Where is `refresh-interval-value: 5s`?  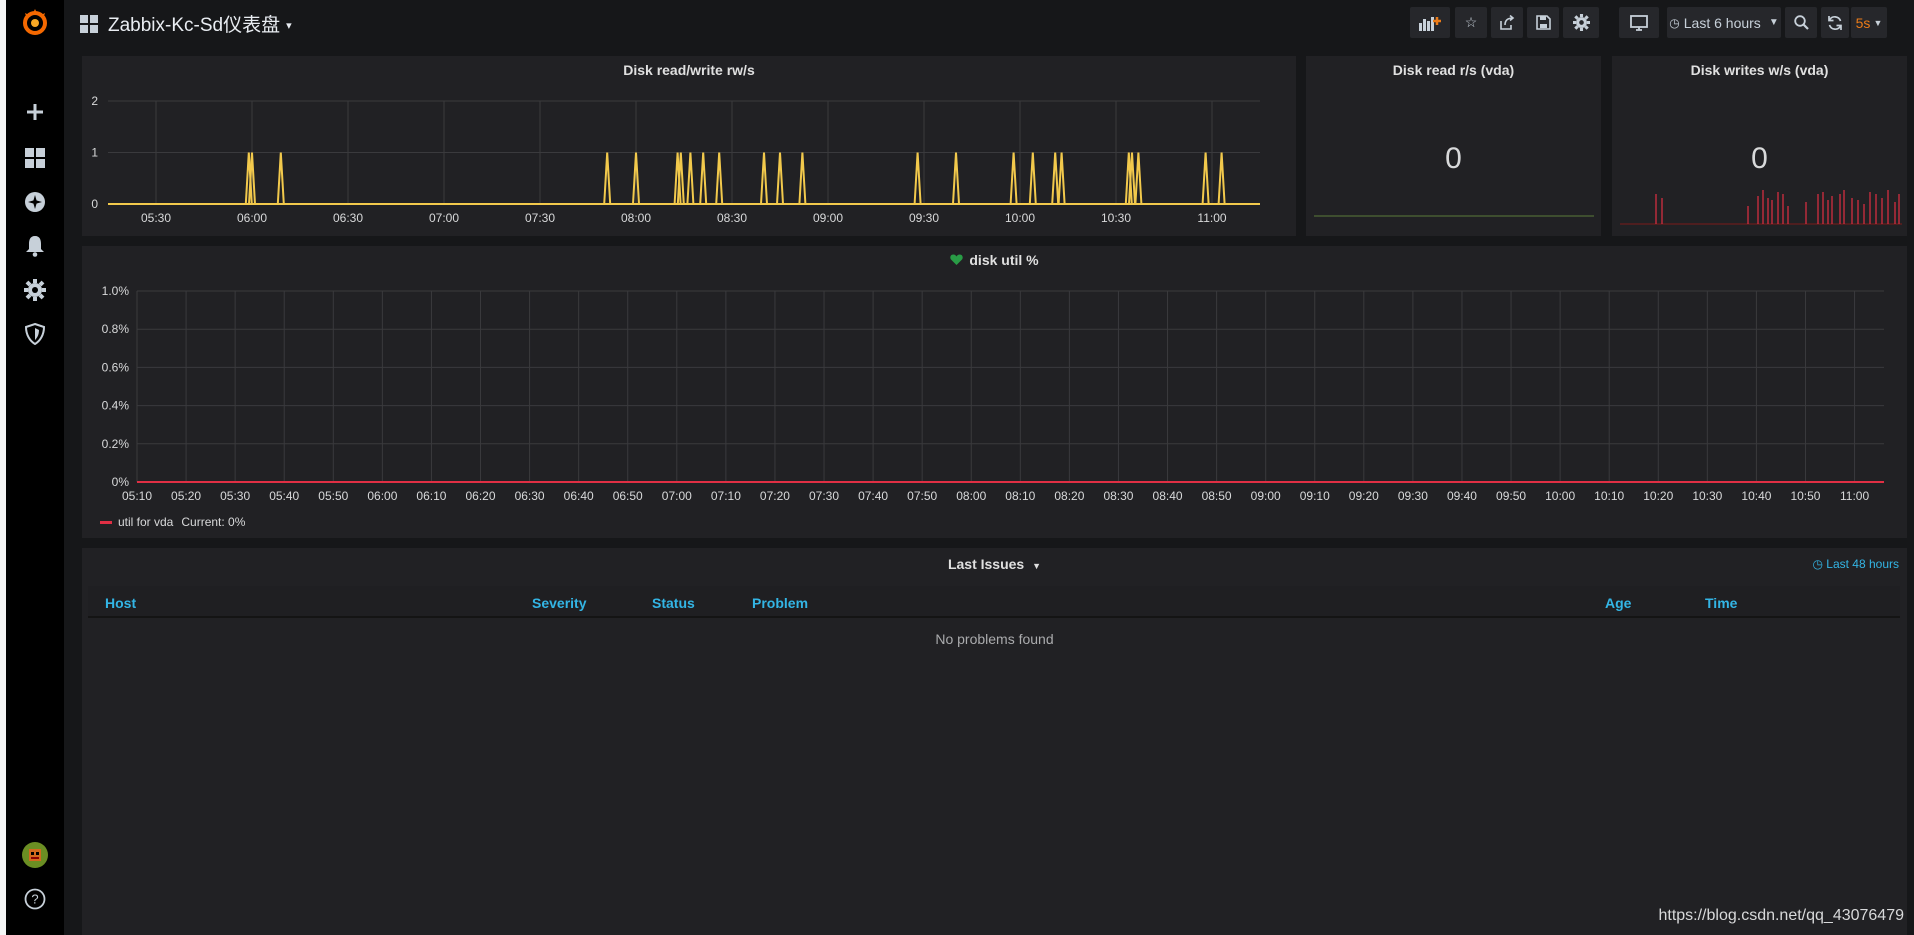
refresh-interval-value: 5s is located at coordinates (1863, 22).